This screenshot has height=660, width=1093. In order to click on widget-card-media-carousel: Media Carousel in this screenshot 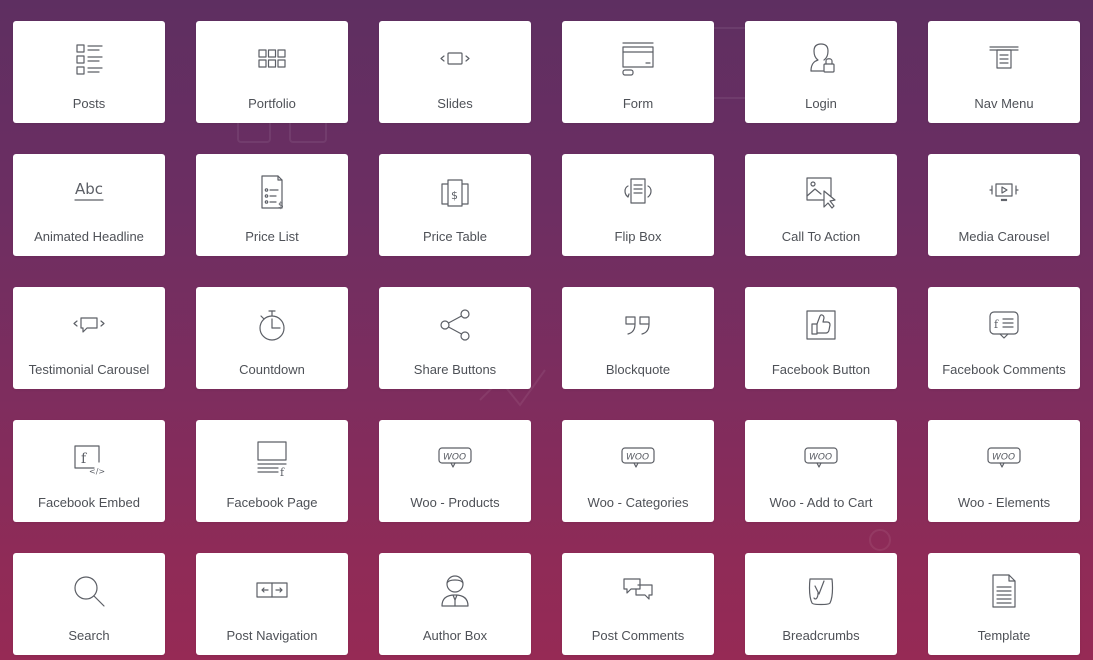, I will do `click(1004, 205)`.